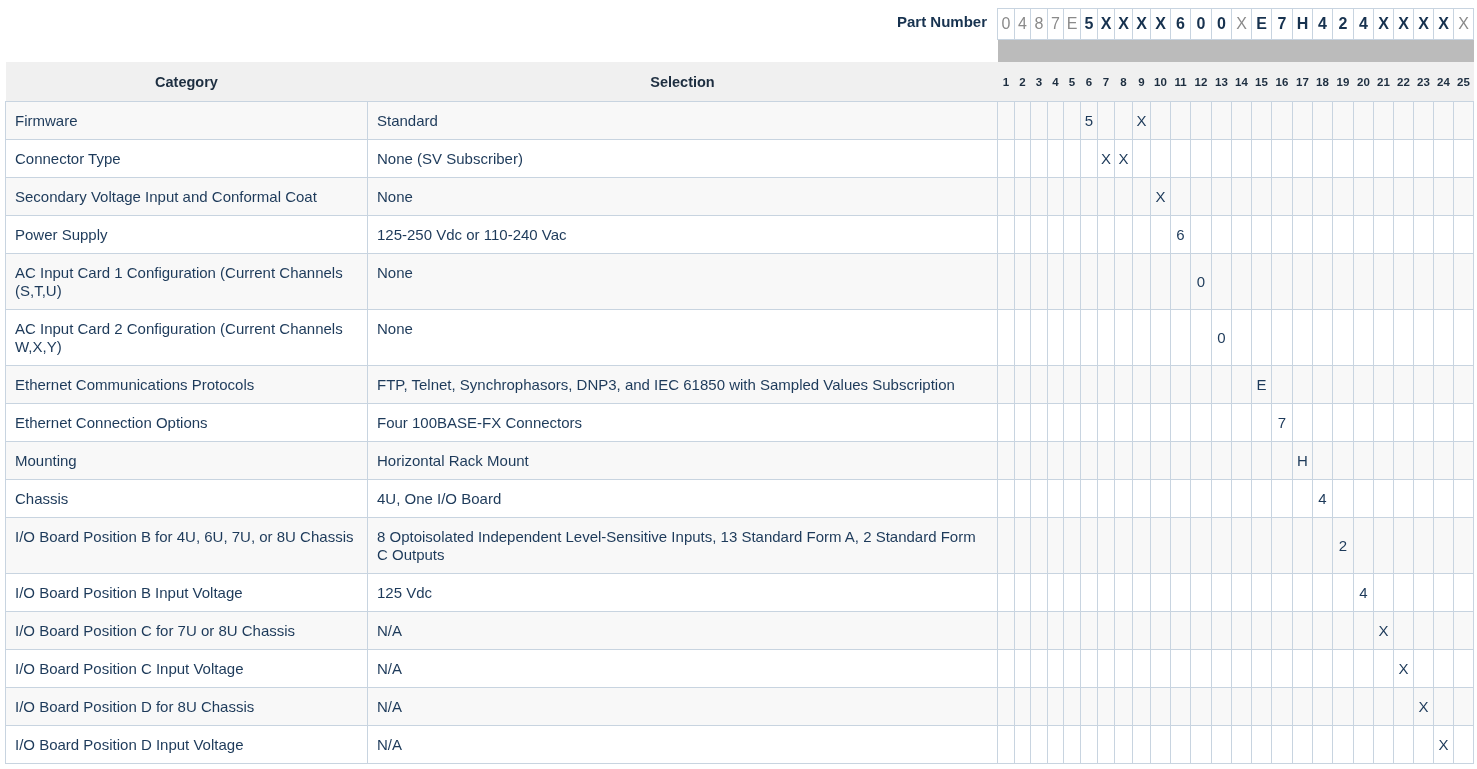 This screenshot has height=769, width=1477. Describe the element at coordinates (186, 422) in the screenshot. I see `category-cell: Ethernet Connection Options` at that location.